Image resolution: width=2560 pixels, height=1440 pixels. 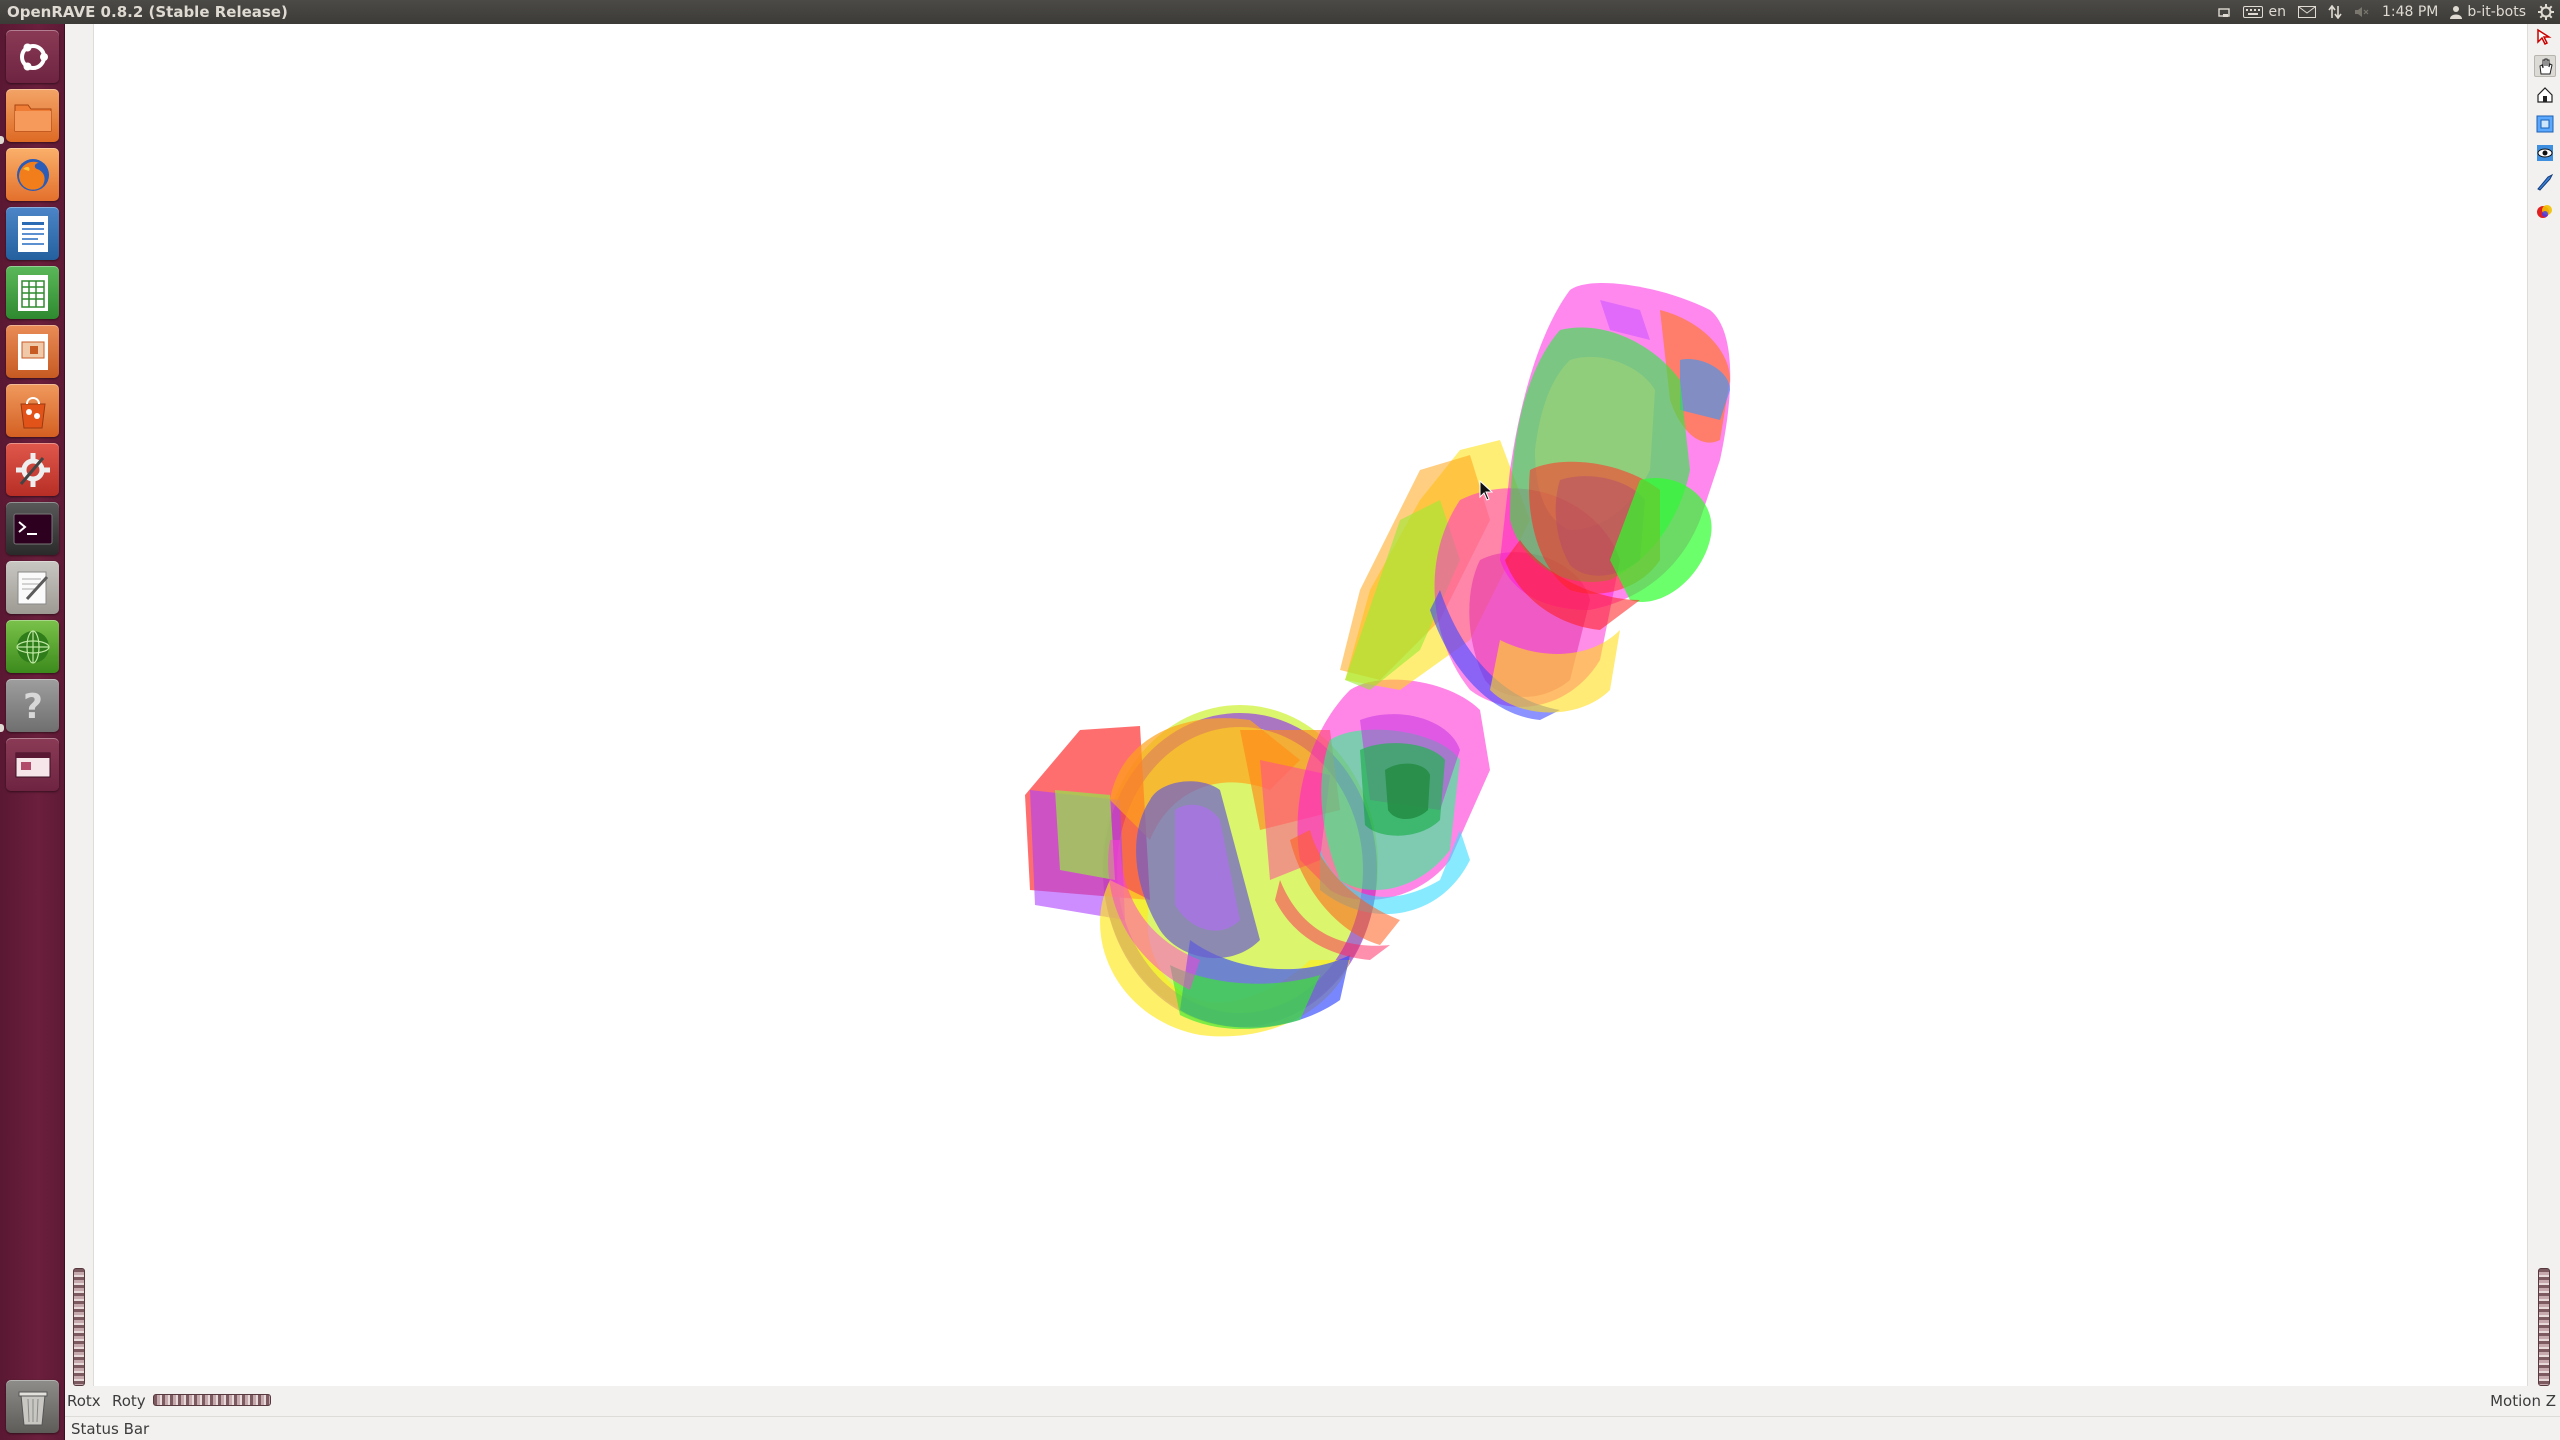 I want to click on view-hand-icon, so click(x=2546, y=66).